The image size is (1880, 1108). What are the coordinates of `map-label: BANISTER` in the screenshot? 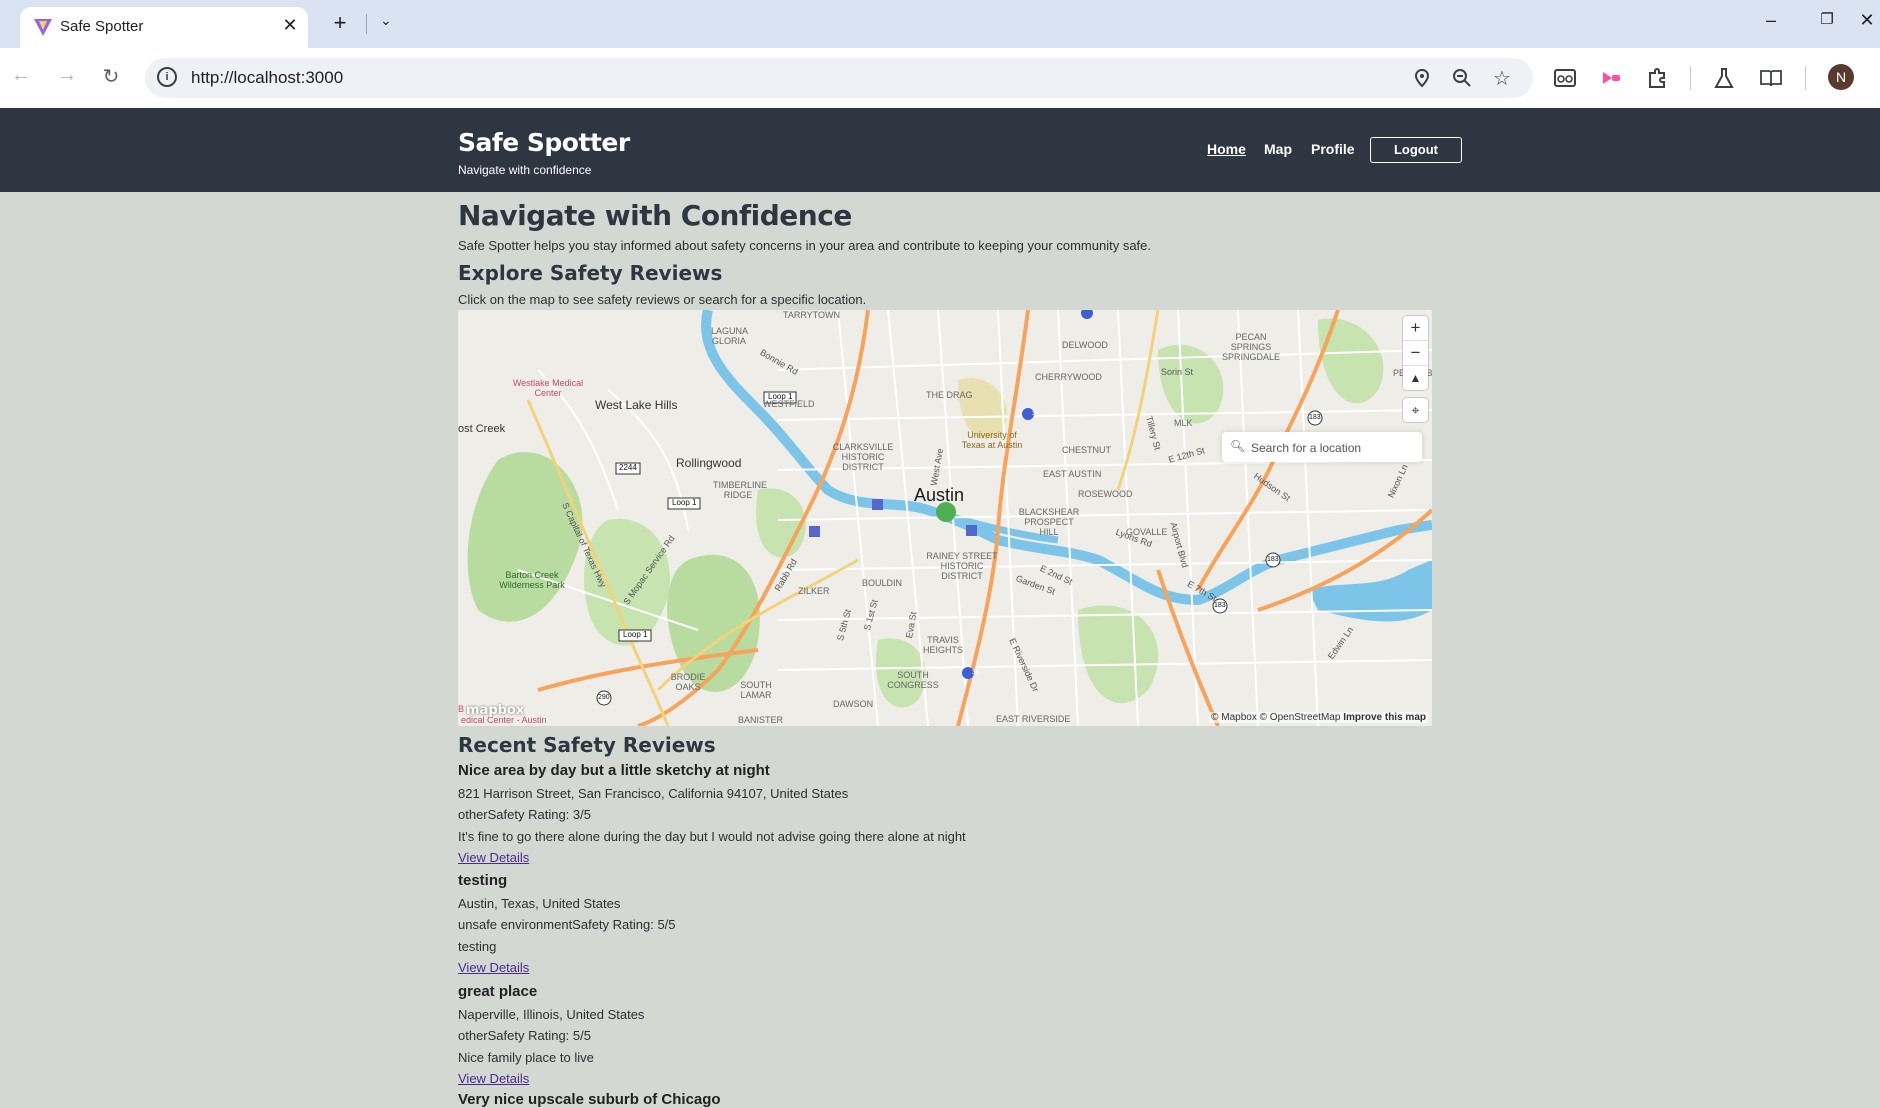 It's located at (761, 720).